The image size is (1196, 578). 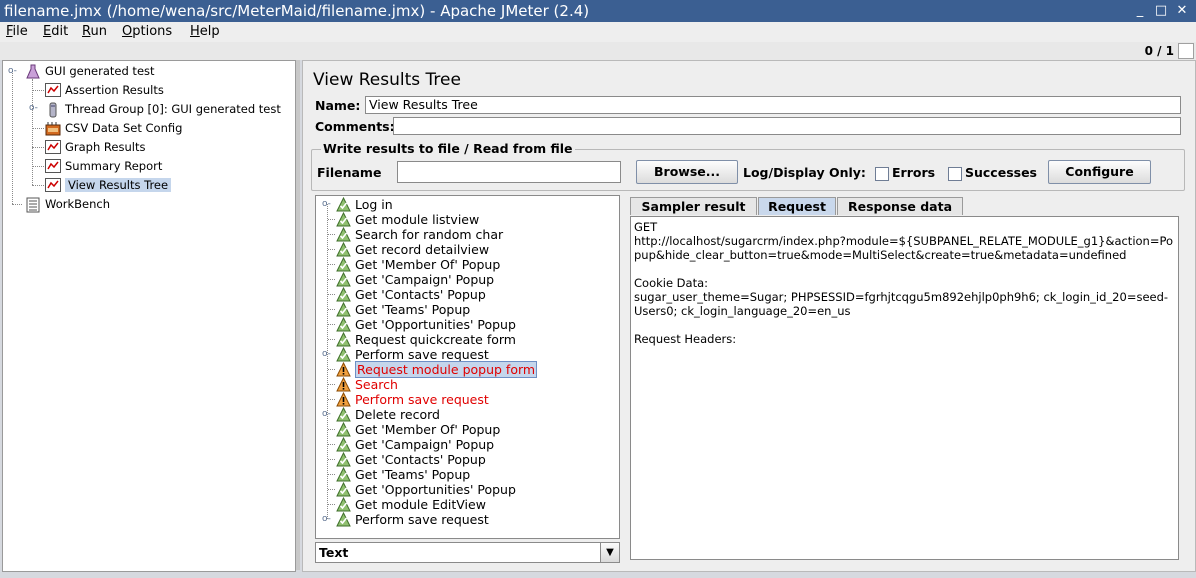 I want to click on sample-row: Perform save request, so click(x=466, y=399).